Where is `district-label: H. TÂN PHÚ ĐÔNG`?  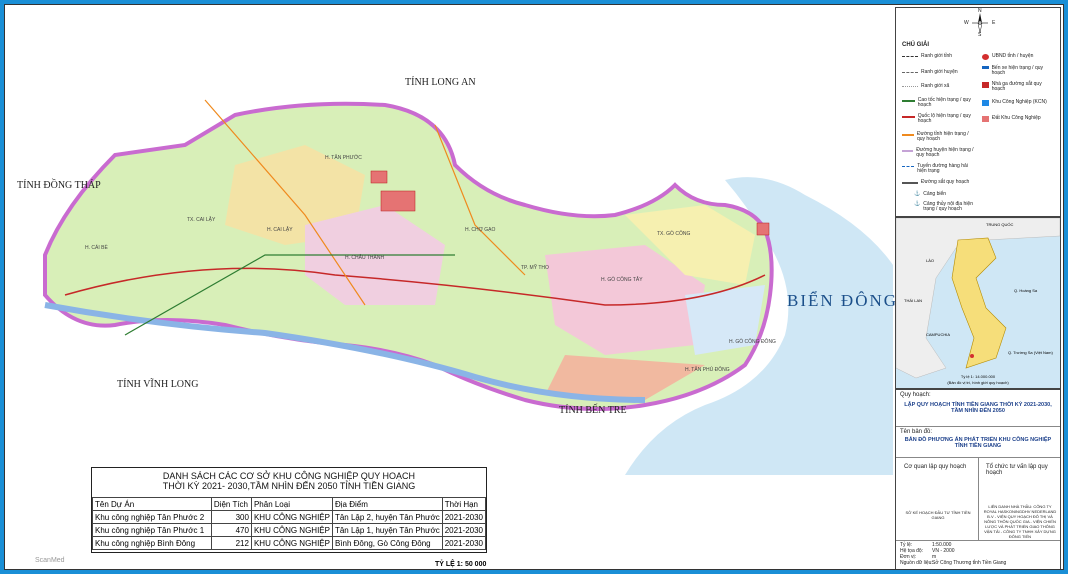
district-label: H. TÂN PHÚ ĐÔNG is located at coordinates (707, 370).